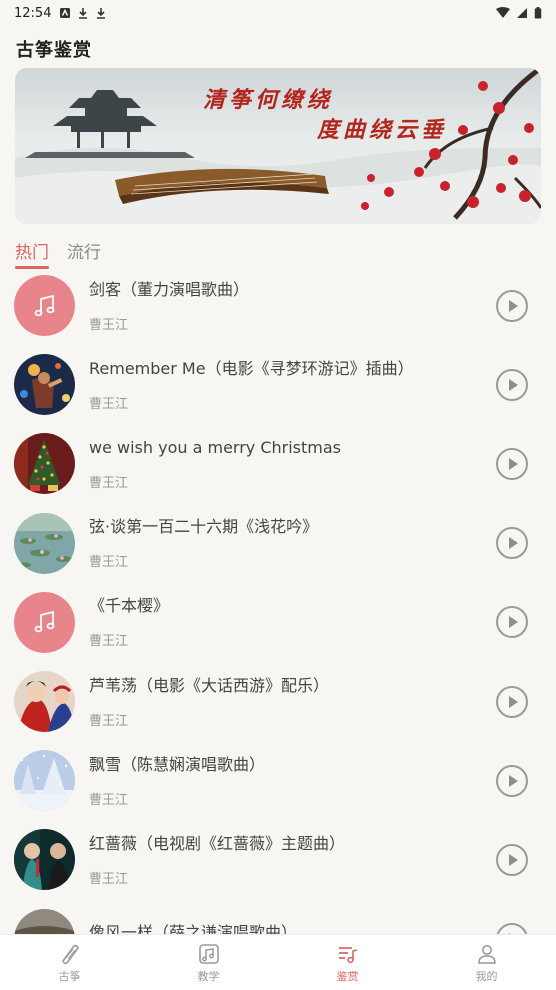 The height and width of the screenshot is (990, 556). What do you see at coordinates (58, 253) in the screenshot?
I see `category-tabs: 热门 流行` at bounding box center [58, 253].